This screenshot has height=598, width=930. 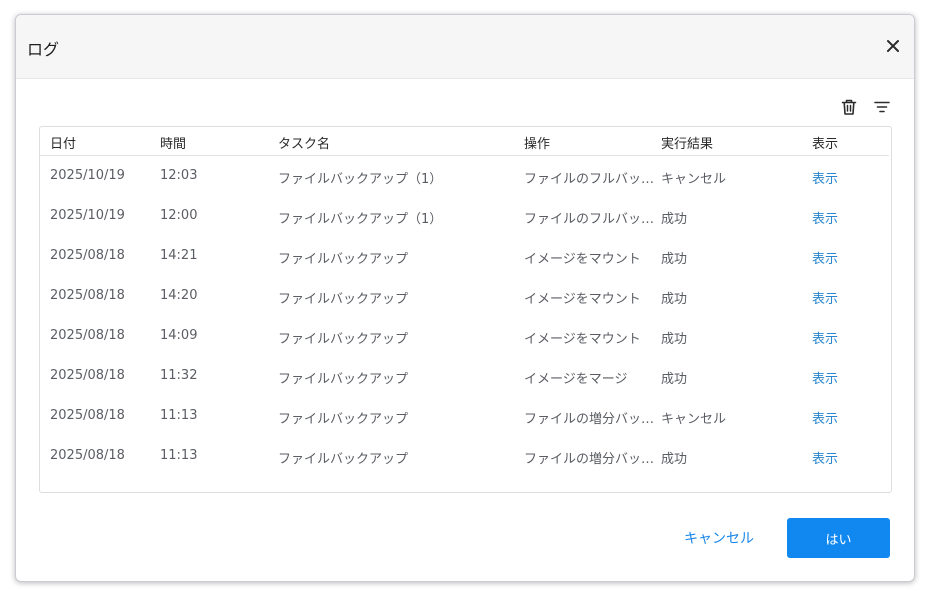 I want to click on header-result: 実行結果, so click(x=687, y=144).